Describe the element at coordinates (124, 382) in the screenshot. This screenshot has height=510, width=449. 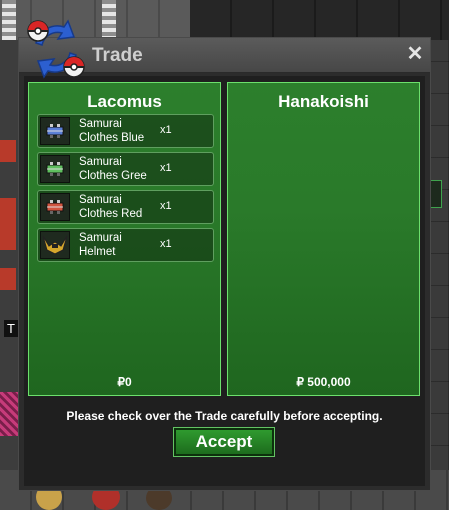
I see `left-money: ₽0` at that location.